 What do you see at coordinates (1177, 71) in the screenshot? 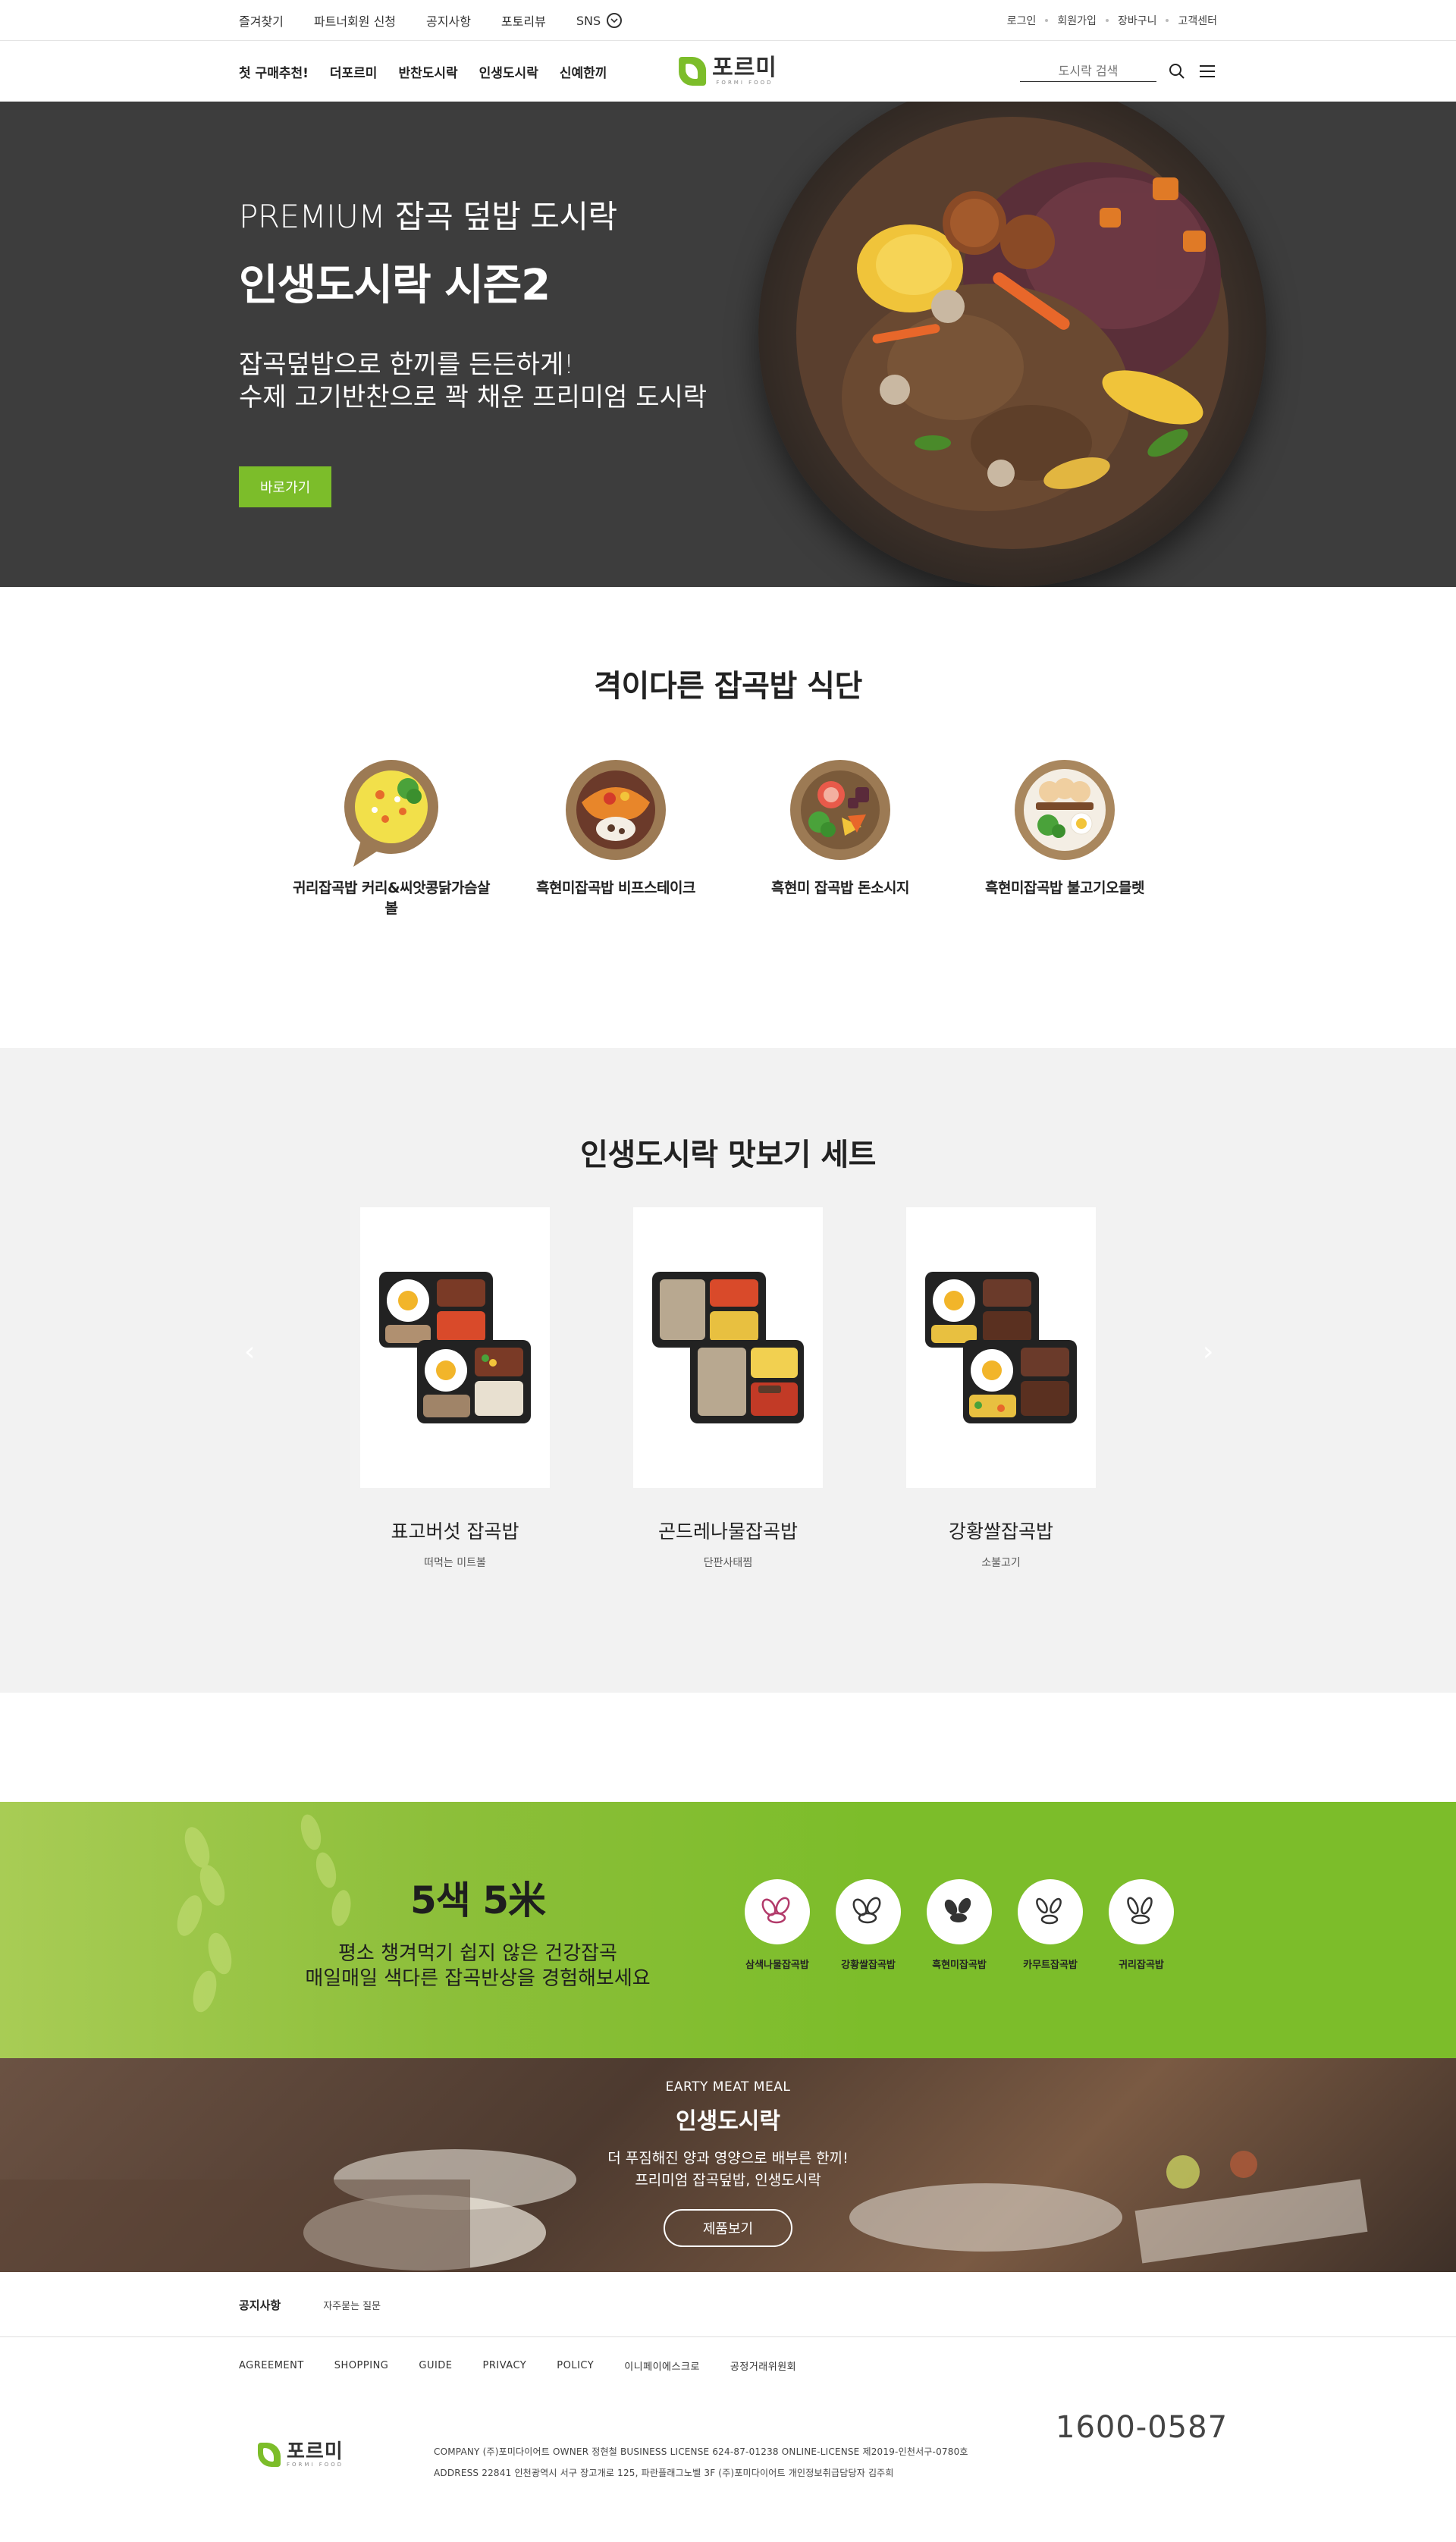
I see `search-icon` at bounding box center [1177, 71].